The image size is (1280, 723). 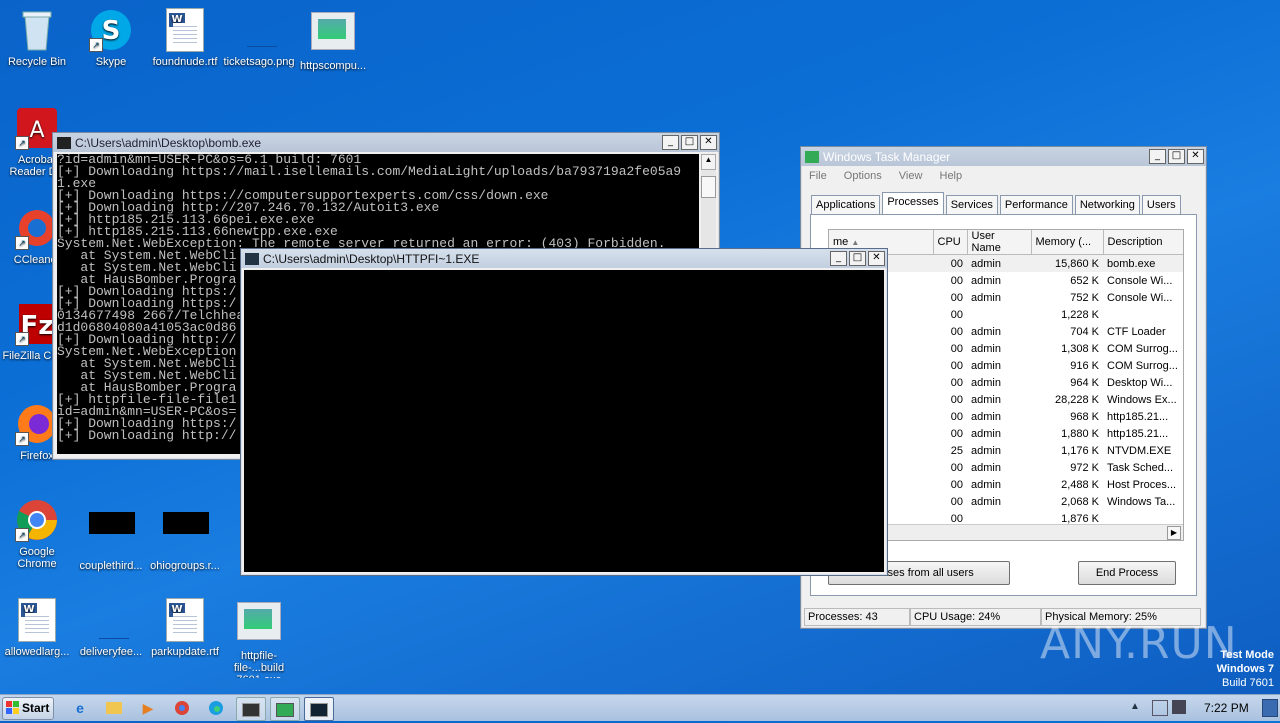 I want to click on desktop-icon-chrome: ↗ Google Chrome, so click(x=37, y=536).